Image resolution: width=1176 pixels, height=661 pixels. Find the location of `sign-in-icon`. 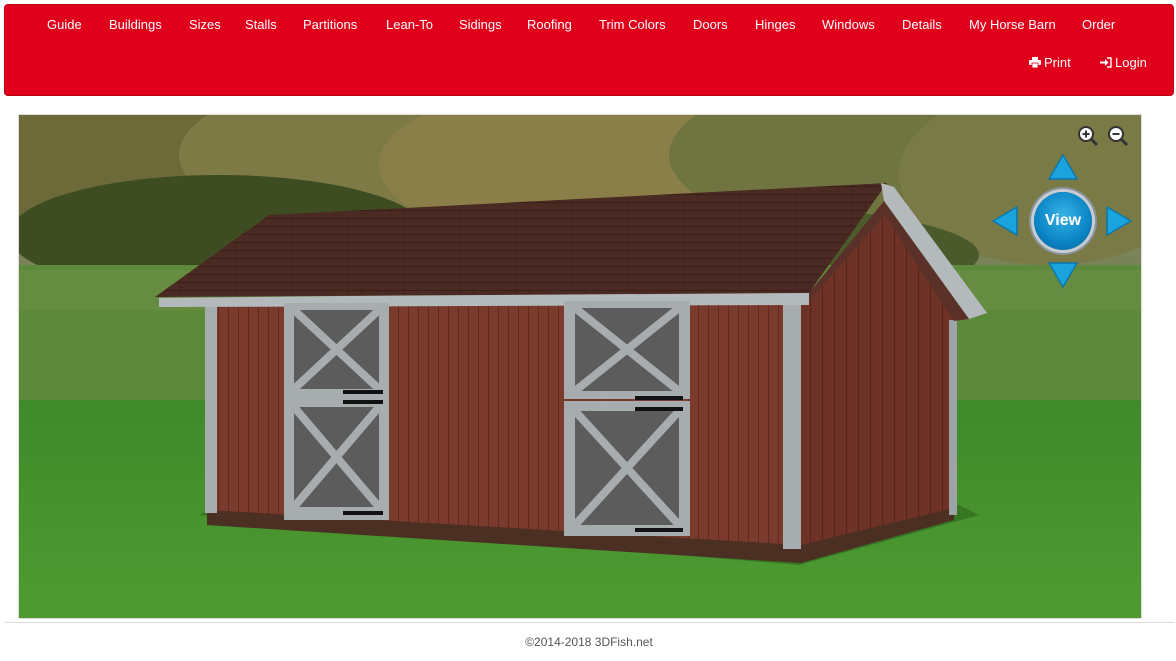

sign-in-icon is located at coordinates (1106, 62).